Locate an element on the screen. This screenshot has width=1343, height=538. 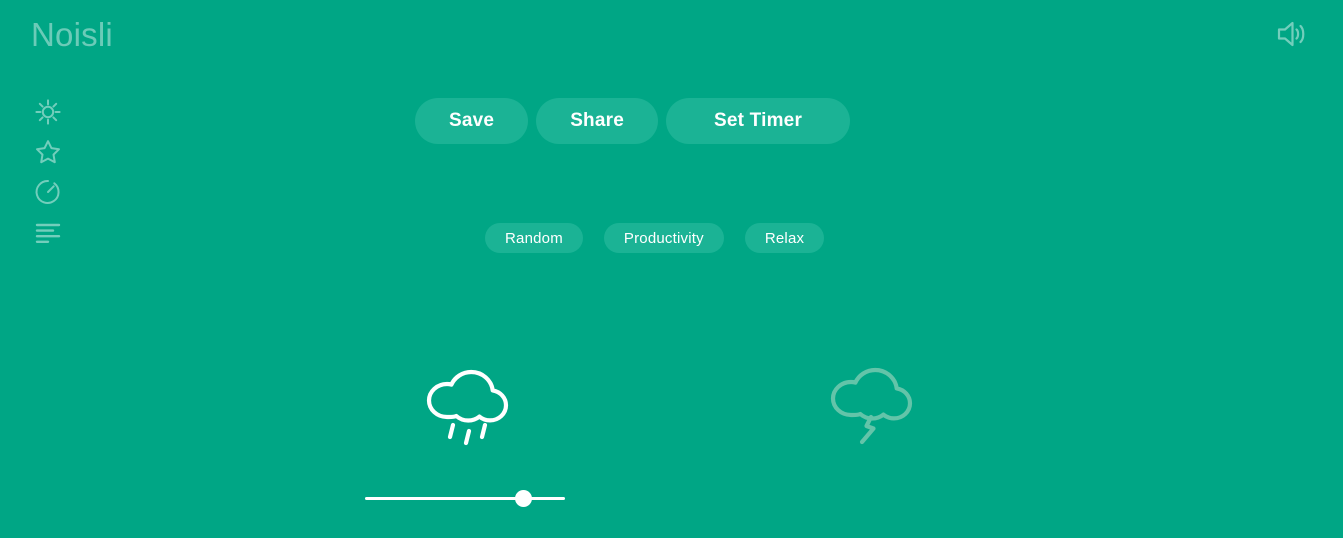
set-timer-button: Set Timer is located at coordinates (758, 121).